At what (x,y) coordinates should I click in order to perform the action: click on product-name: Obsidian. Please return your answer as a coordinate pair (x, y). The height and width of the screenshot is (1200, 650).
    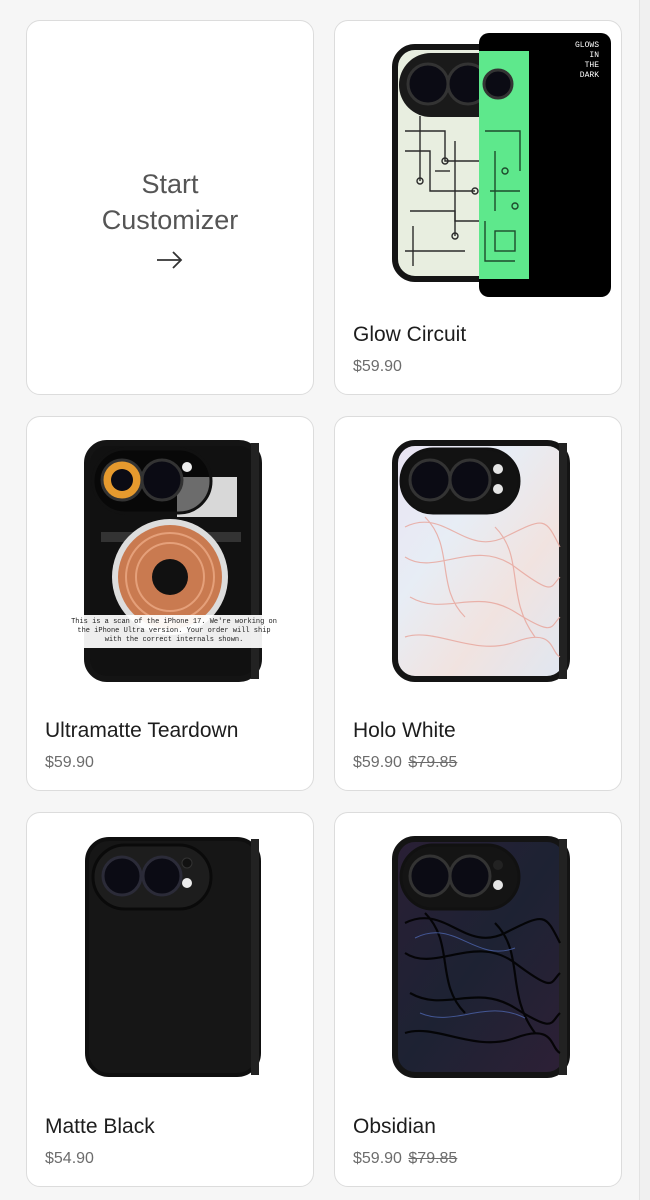
    Looking at the image, I should click on (394, 1127).